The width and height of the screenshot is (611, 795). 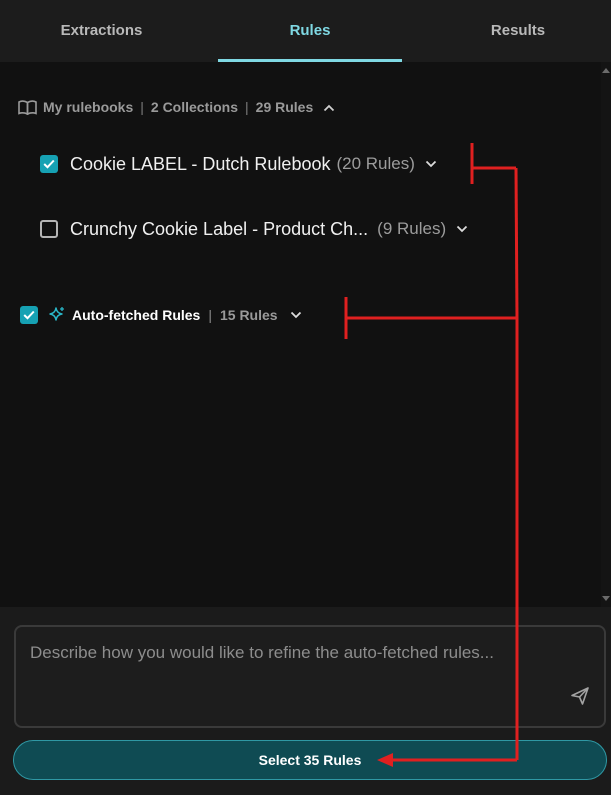 I want to click on rulebooks-header: My rulebooks | 2 Collections | 29 Rules, so click(x=176, y=107).